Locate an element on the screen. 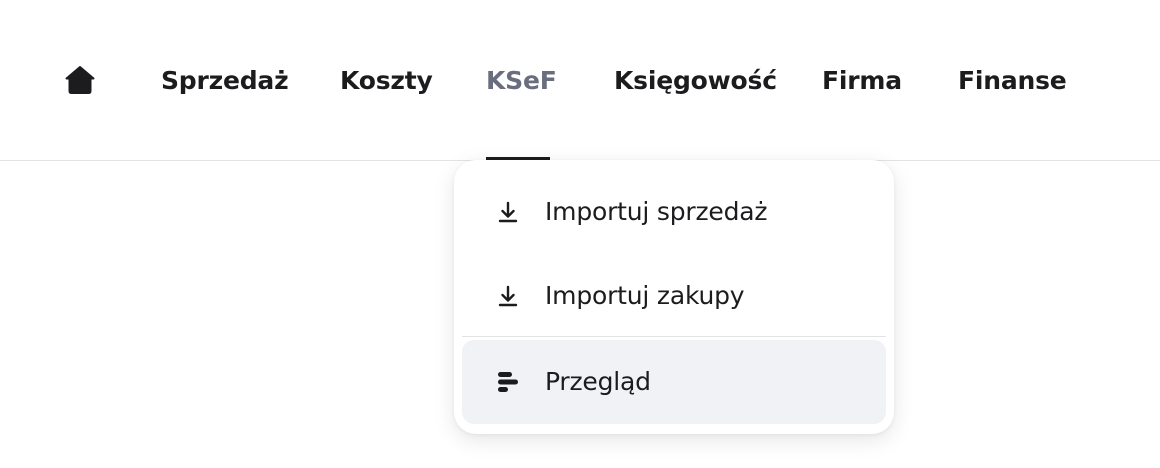 The image size is (1160, 468). menu-item-importuj-sprzedaz: Importuj sprzedaż is located at coordinates (674, 212).